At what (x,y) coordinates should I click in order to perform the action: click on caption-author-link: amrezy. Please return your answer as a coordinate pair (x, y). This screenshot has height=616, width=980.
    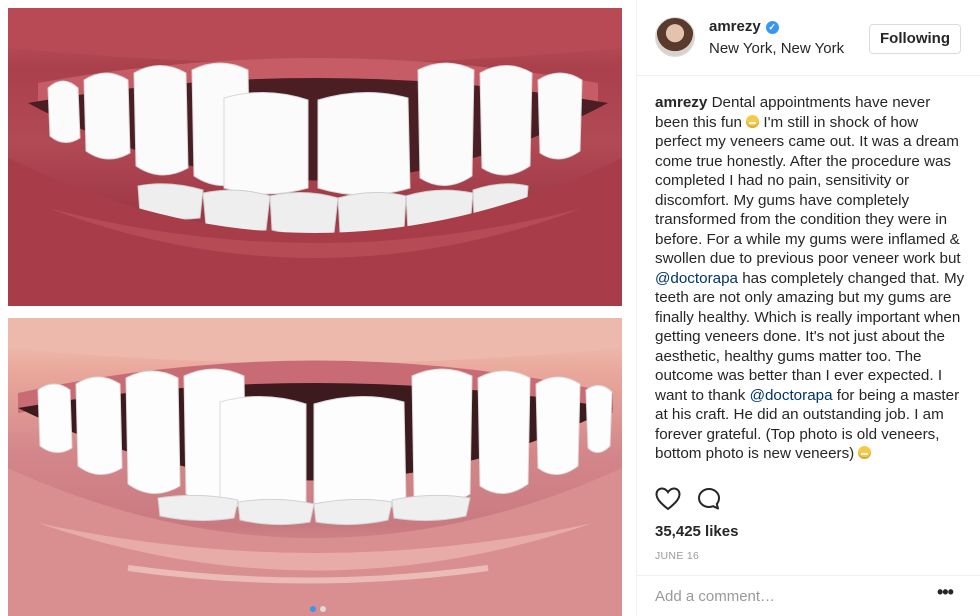
    Looking at the image, I should click on (681, 102).